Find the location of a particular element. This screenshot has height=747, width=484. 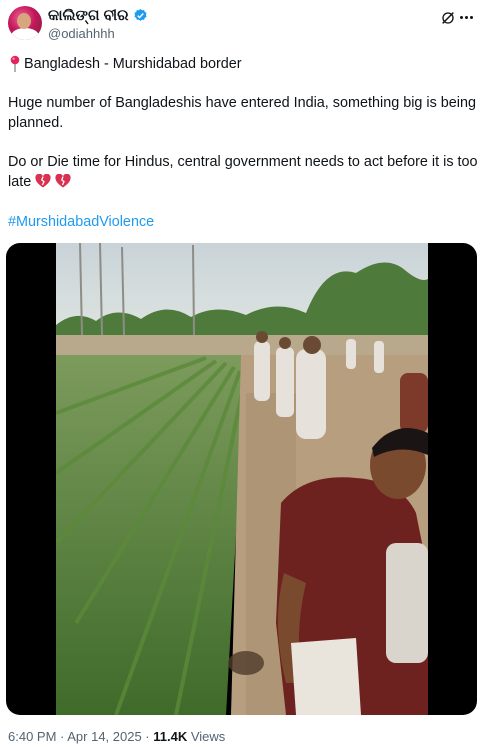

location-text: Bangladesh - Murshidabad border is located at coordinates (133, 64).